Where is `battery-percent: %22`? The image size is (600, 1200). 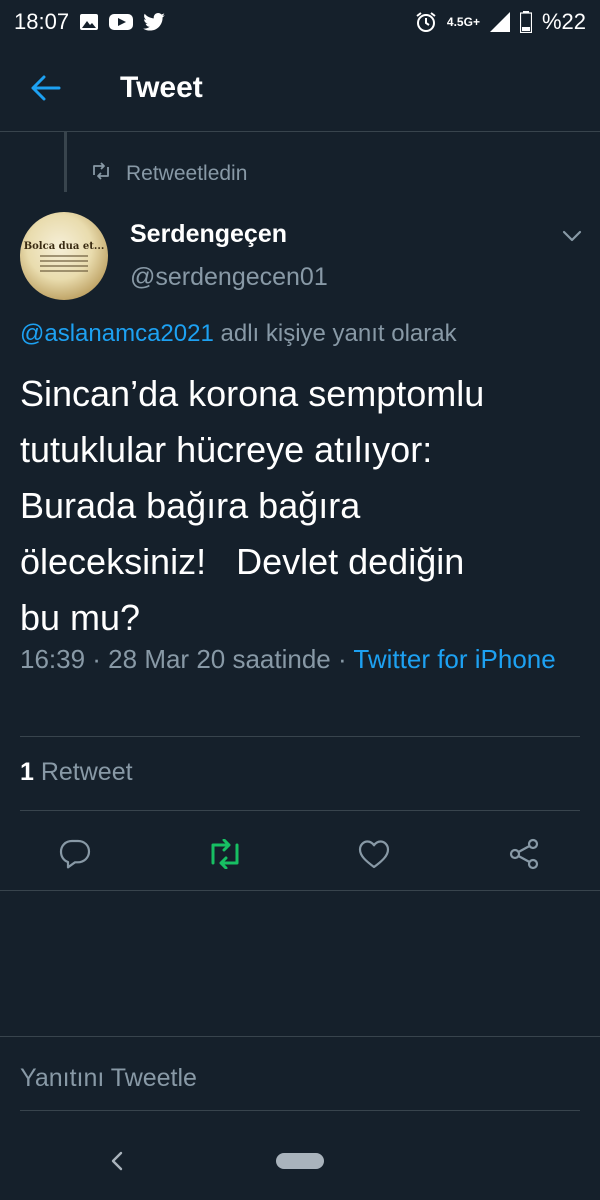
battery-percent: %22 is located at coordinates (563, 21).